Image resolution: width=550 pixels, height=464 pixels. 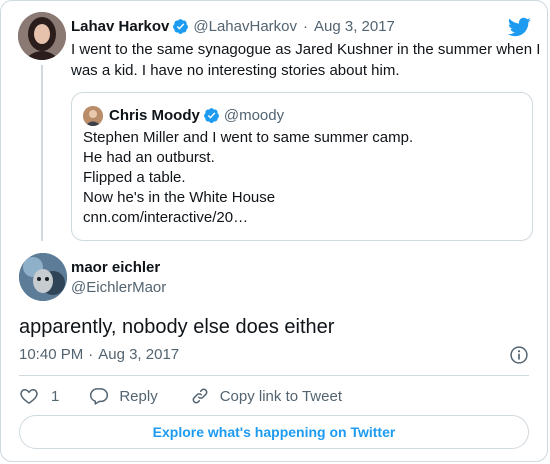 I want to click on main-date: Aug 3, 2017, so click(x=139, y=354).